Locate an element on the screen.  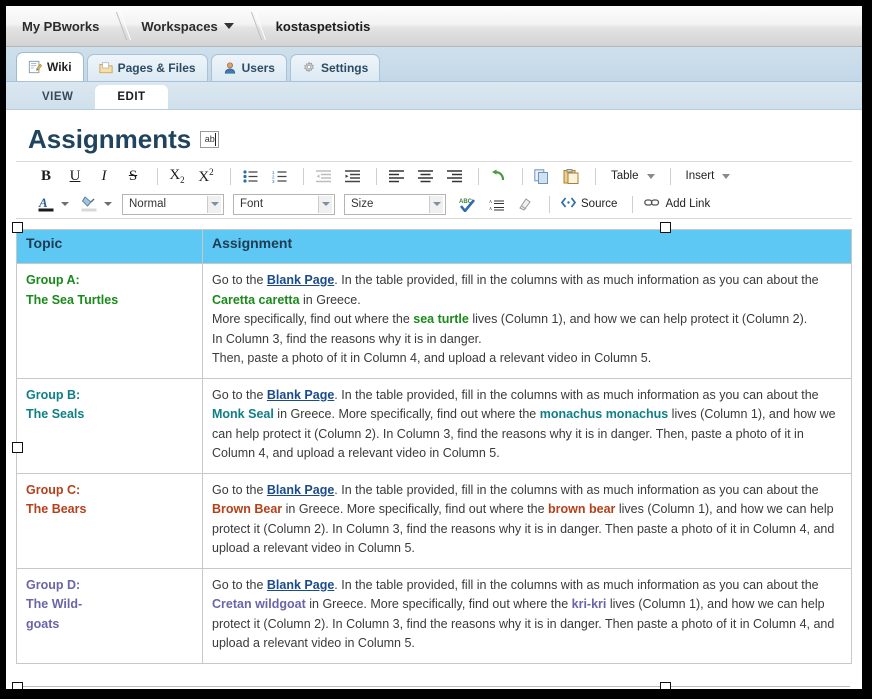
topic-line: Group A: is located at coordinates (53, 280).